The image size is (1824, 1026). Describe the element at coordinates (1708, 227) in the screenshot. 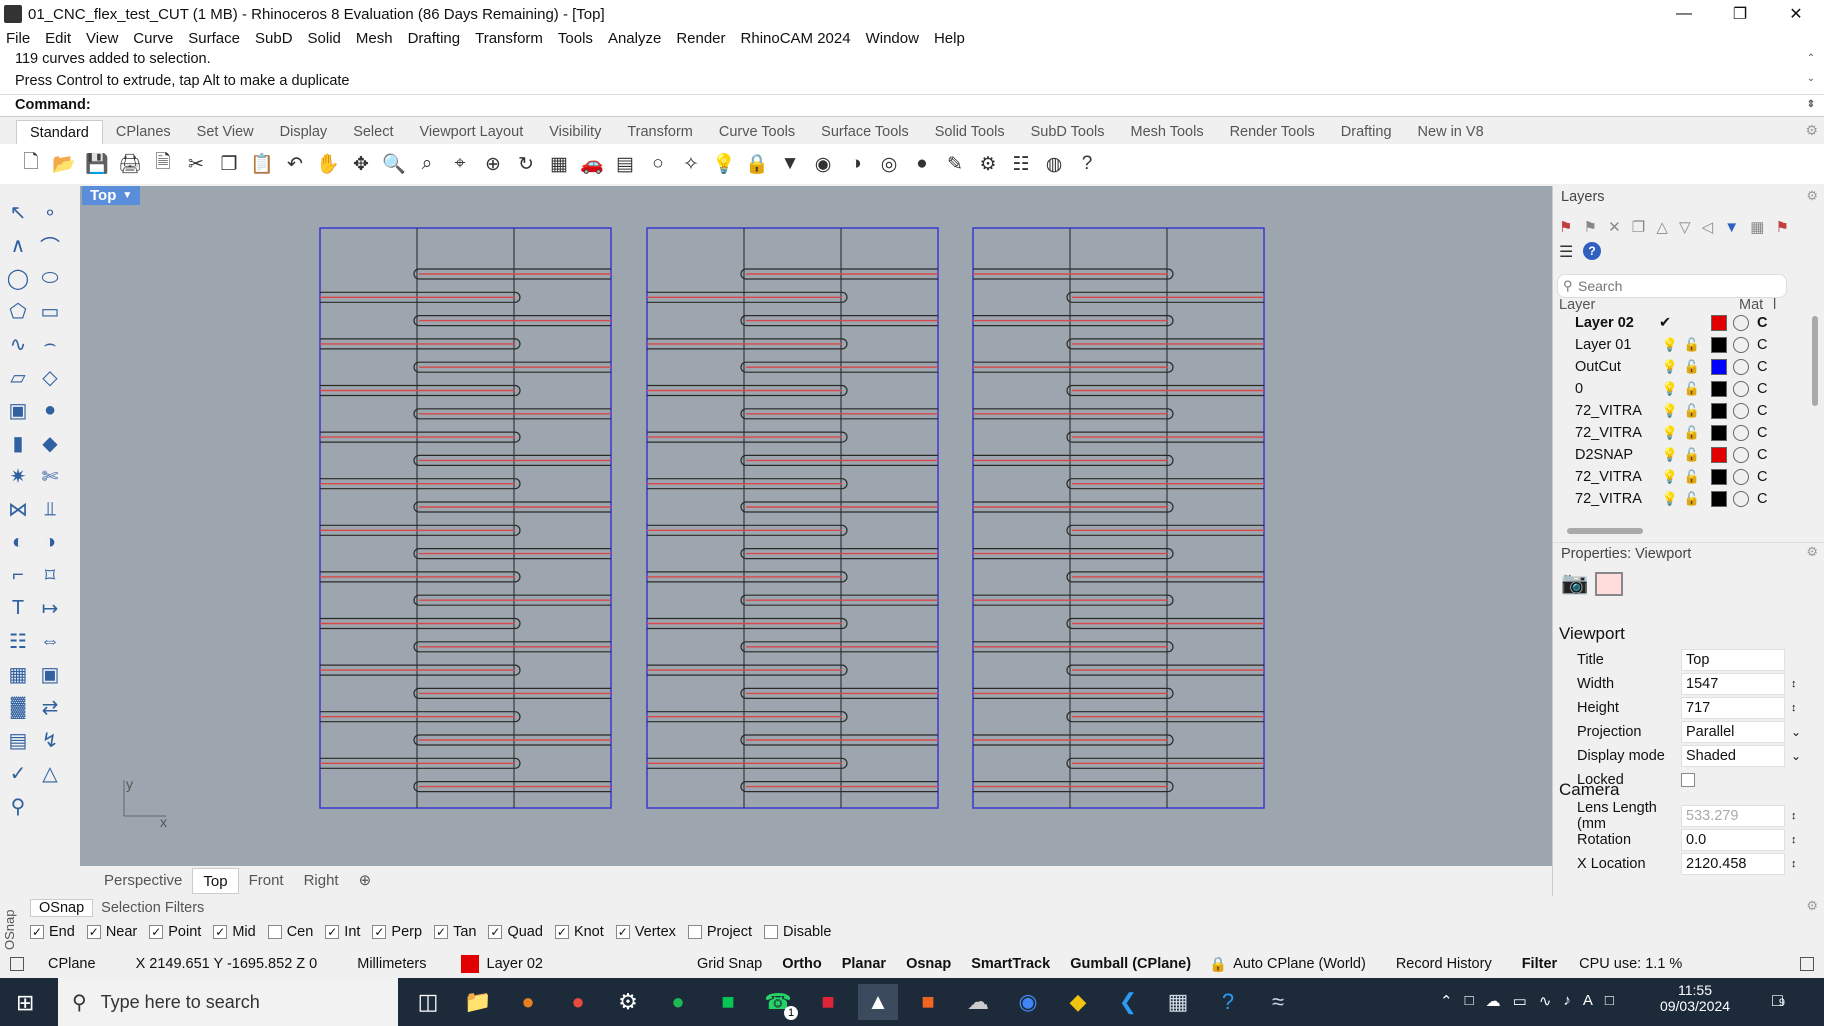

I see `collapse-icon: ◁` at that location.